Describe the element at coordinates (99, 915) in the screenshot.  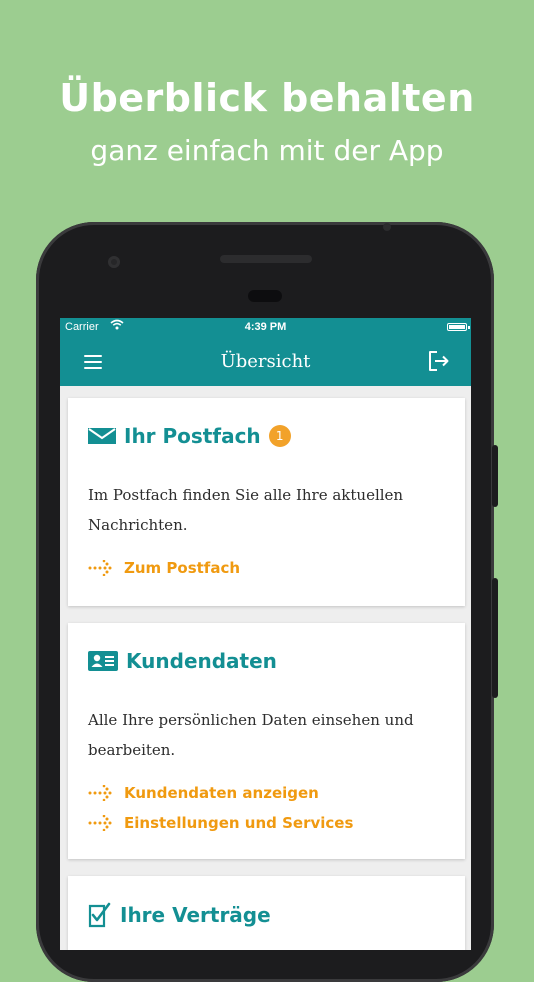
I see `contract-check-icon` at that location.